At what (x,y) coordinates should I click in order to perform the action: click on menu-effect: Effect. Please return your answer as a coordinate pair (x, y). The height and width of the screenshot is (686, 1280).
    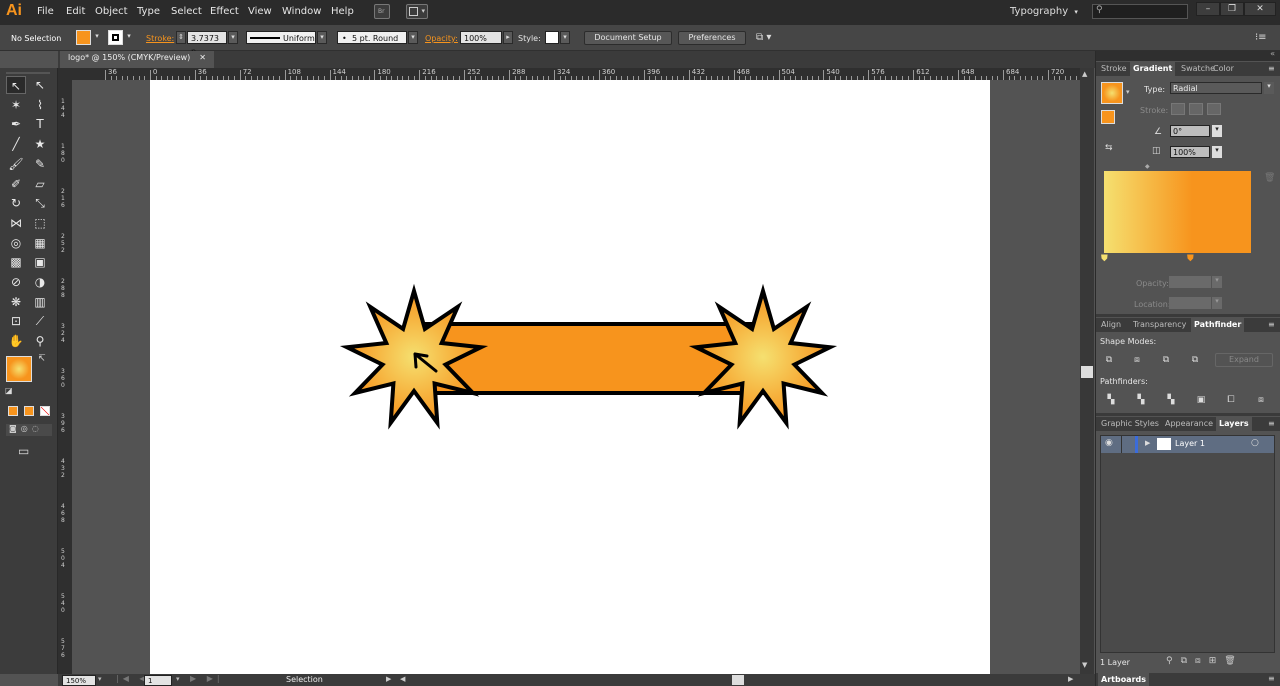
    Looking at the image, I should click on (224, 11).